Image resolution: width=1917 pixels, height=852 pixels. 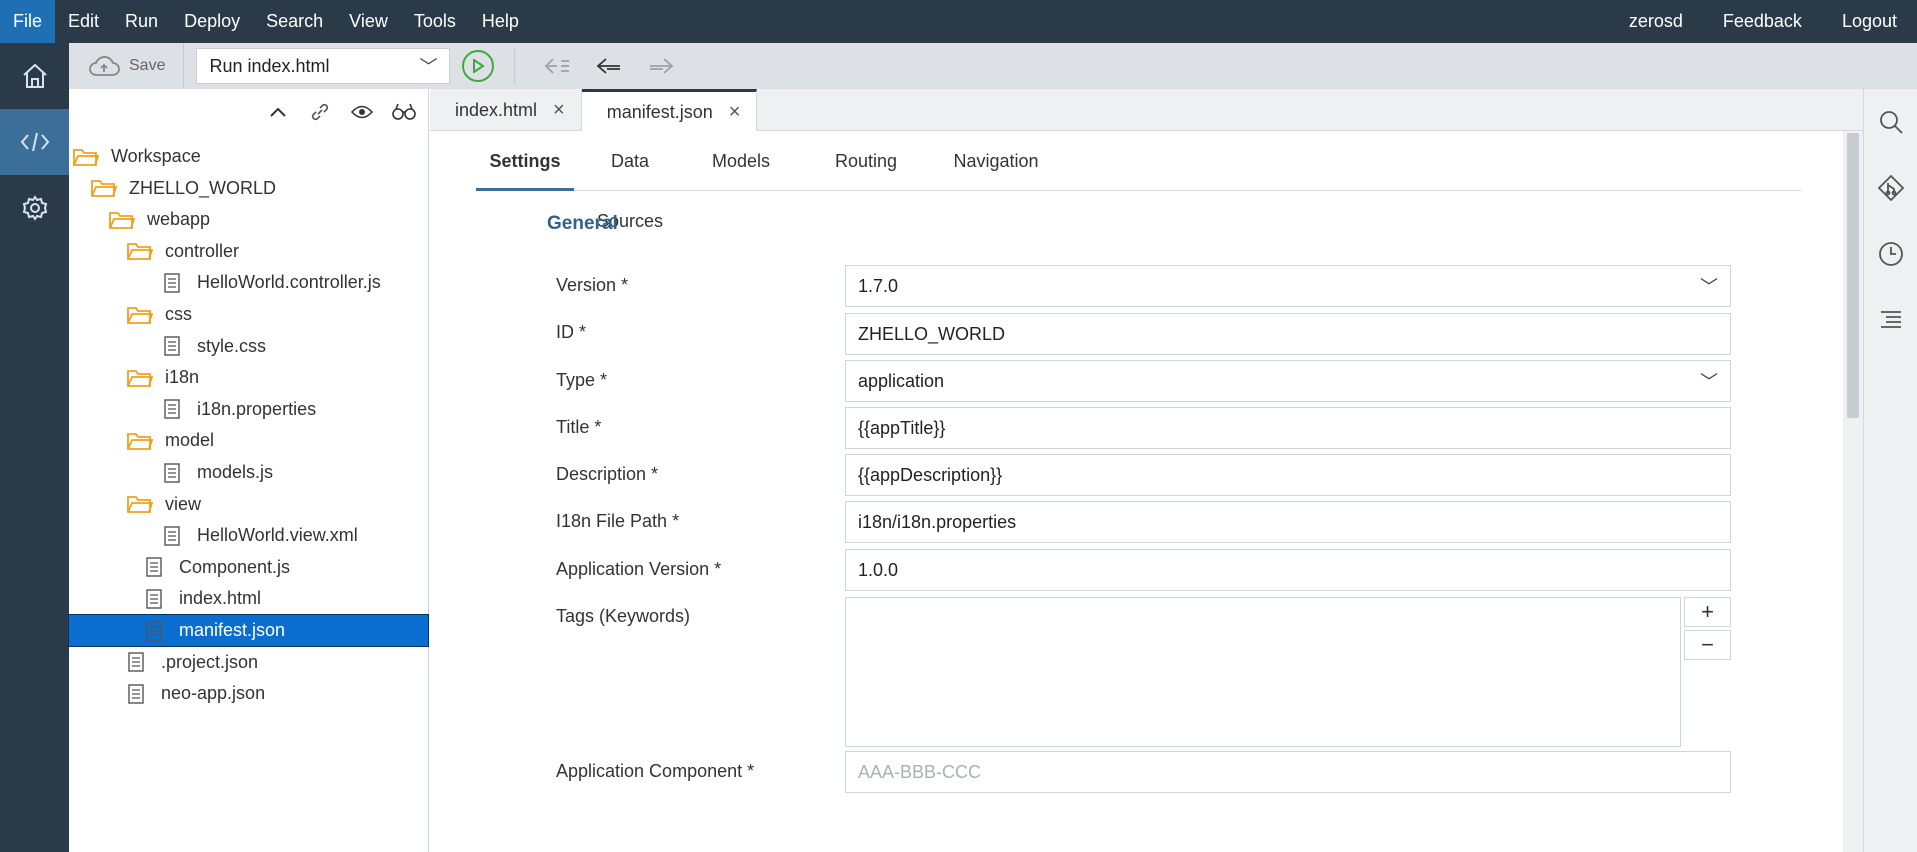 What do you see at coordinates (1288, 475) in the screenshot?
I see `description-field: {{appDescription}}` at bounding box center [1288, 475].